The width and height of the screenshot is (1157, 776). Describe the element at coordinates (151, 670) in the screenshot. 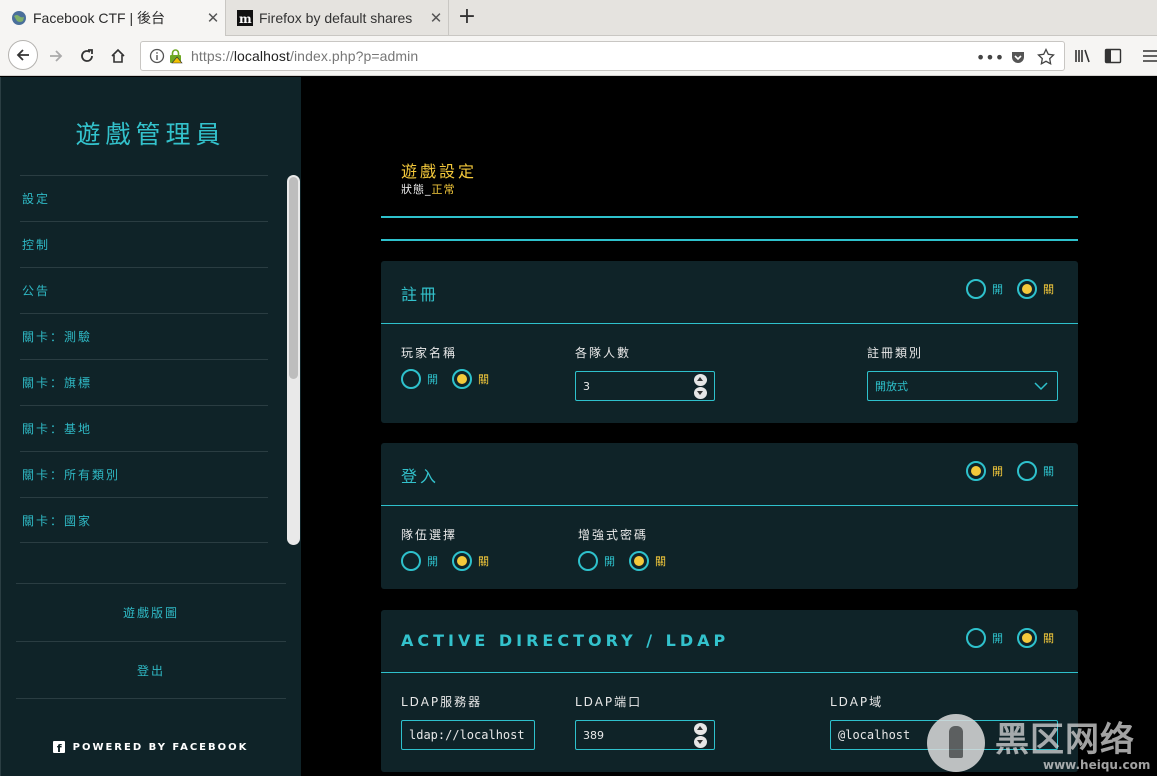

I see `logout-link: 登出` at that location.